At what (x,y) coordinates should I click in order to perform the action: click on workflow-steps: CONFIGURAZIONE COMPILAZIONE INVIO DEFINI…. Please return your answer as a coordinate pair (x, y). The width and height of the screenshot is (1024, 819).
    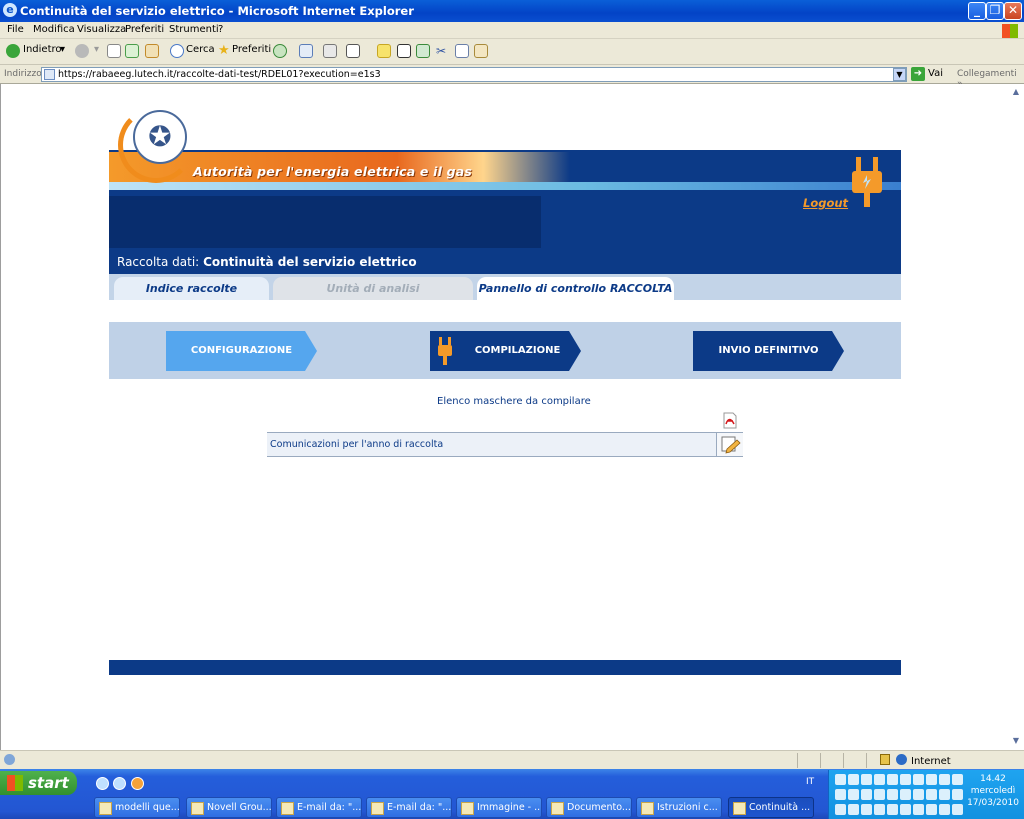
    Looking at the image, I should click on (505, 350).